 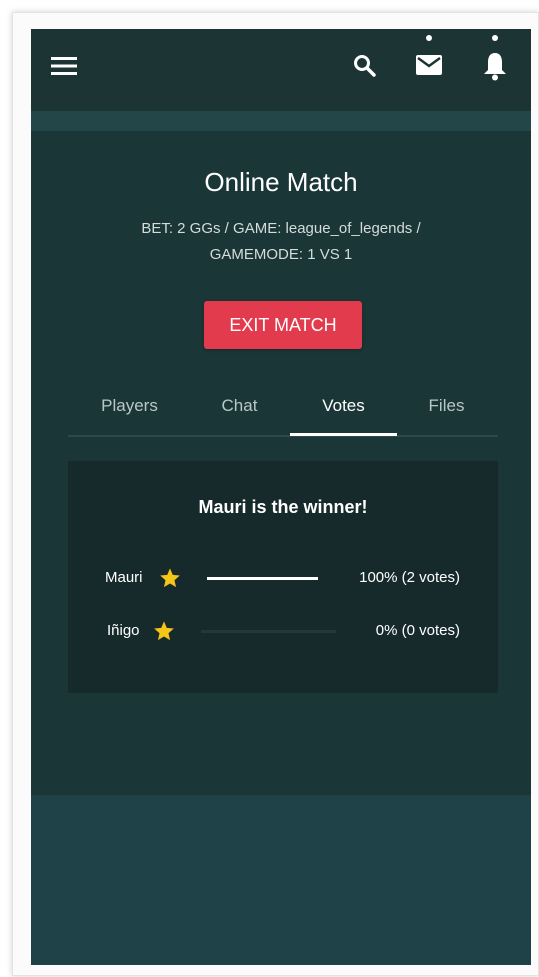 I want to click on bell-icon, so click(x=495, y=66).